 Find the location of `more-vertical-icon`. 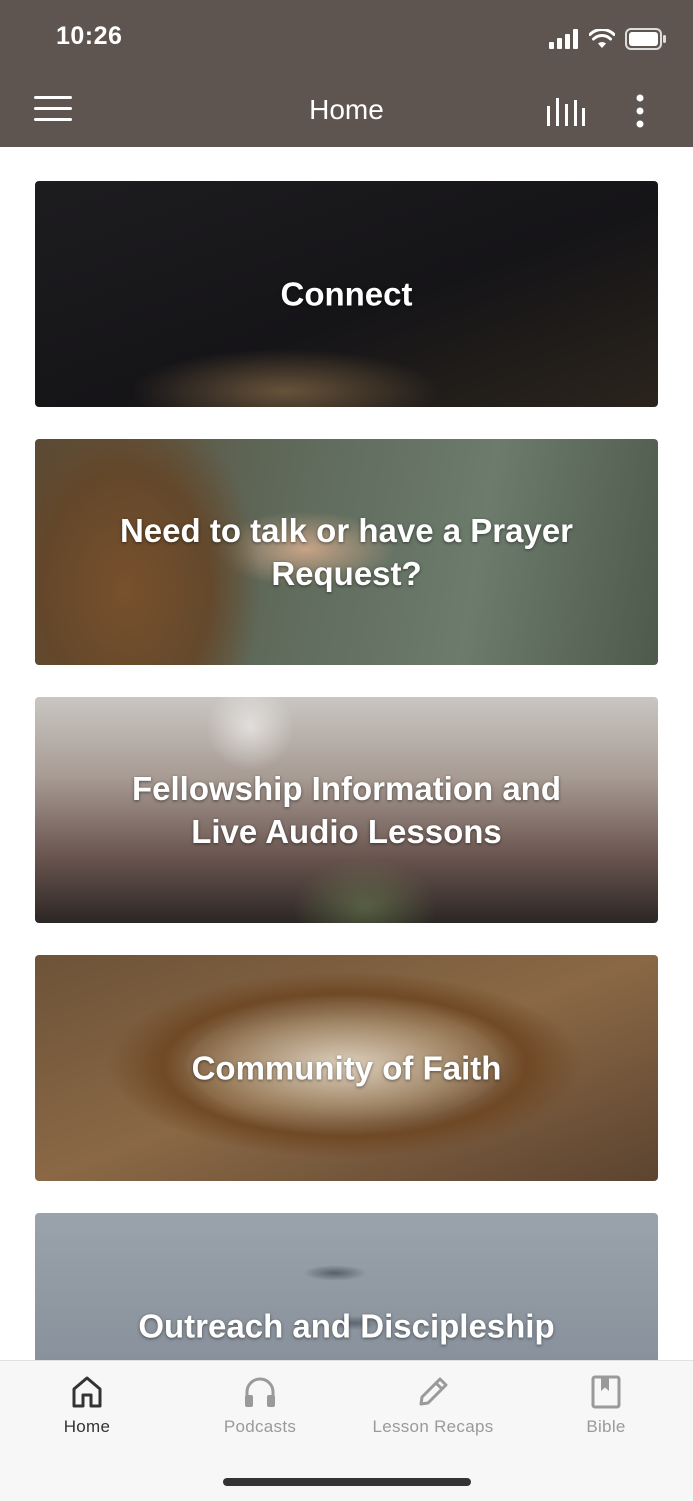

more-vertical-icon is located at coordinates (640, 111).